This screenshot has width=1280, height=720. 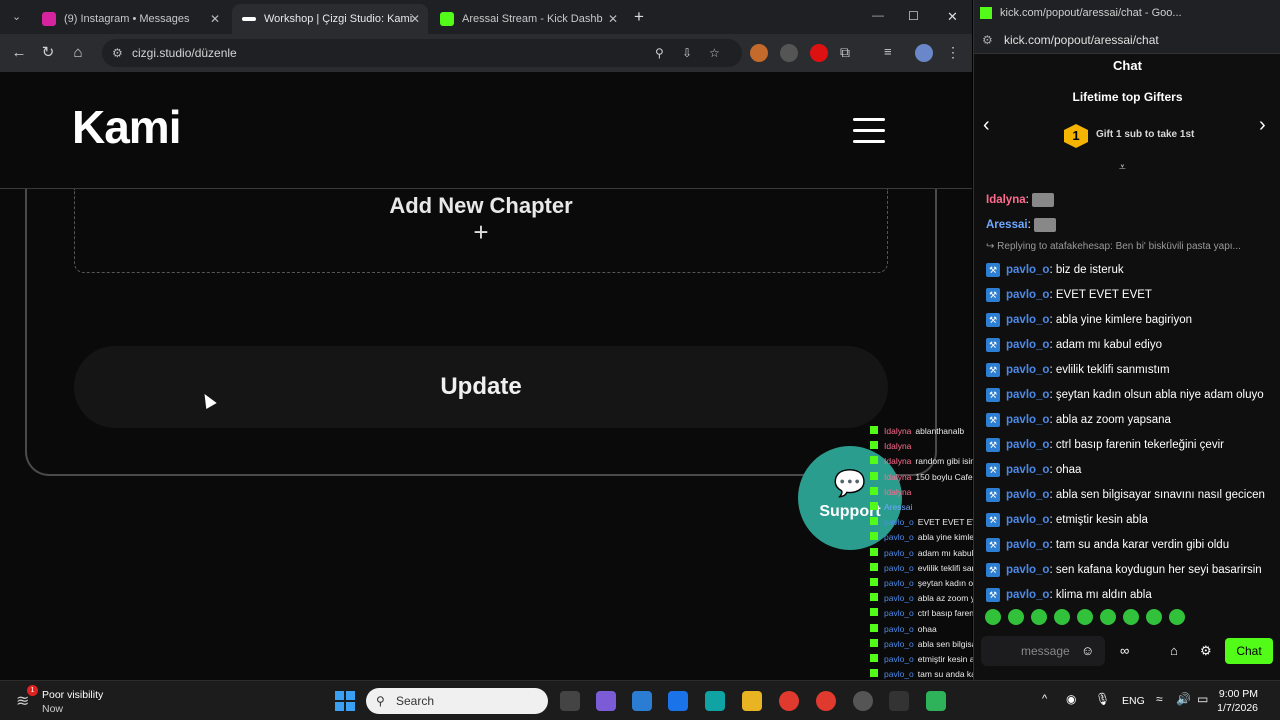 What do you see at coordinates (1131, 294) in the screenshot?
I see `chat-message-row: ⚒ pavlo_o: EVET EVET EVET` at bounding box center [1131, 294].